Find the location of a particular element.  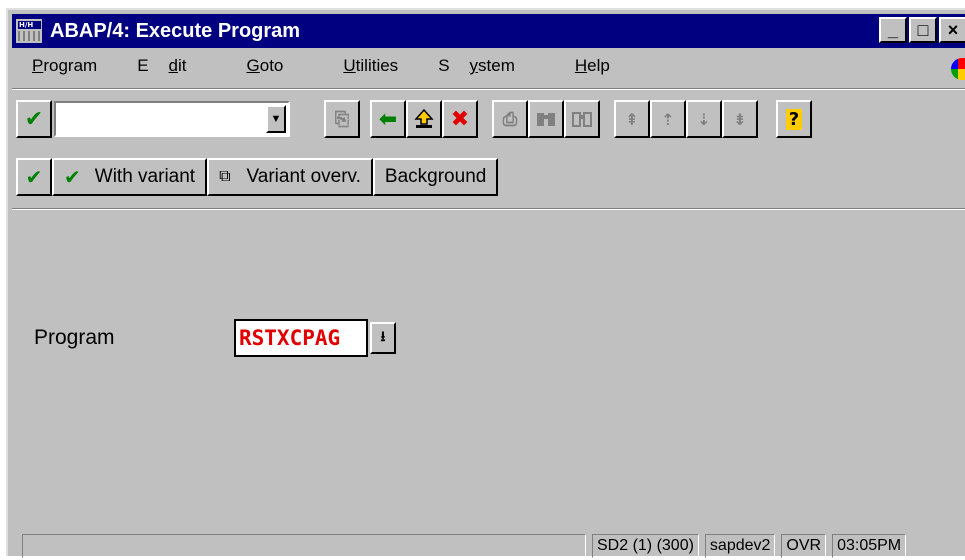

minimize-icon: _ is located at coordinates (892, 29).